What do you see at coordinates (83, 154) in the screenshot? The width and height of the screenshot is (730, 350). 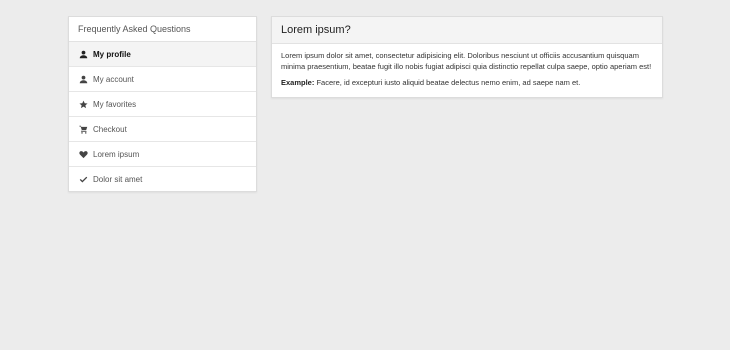 I see `heart-icon` at bounding box center [83, 154].